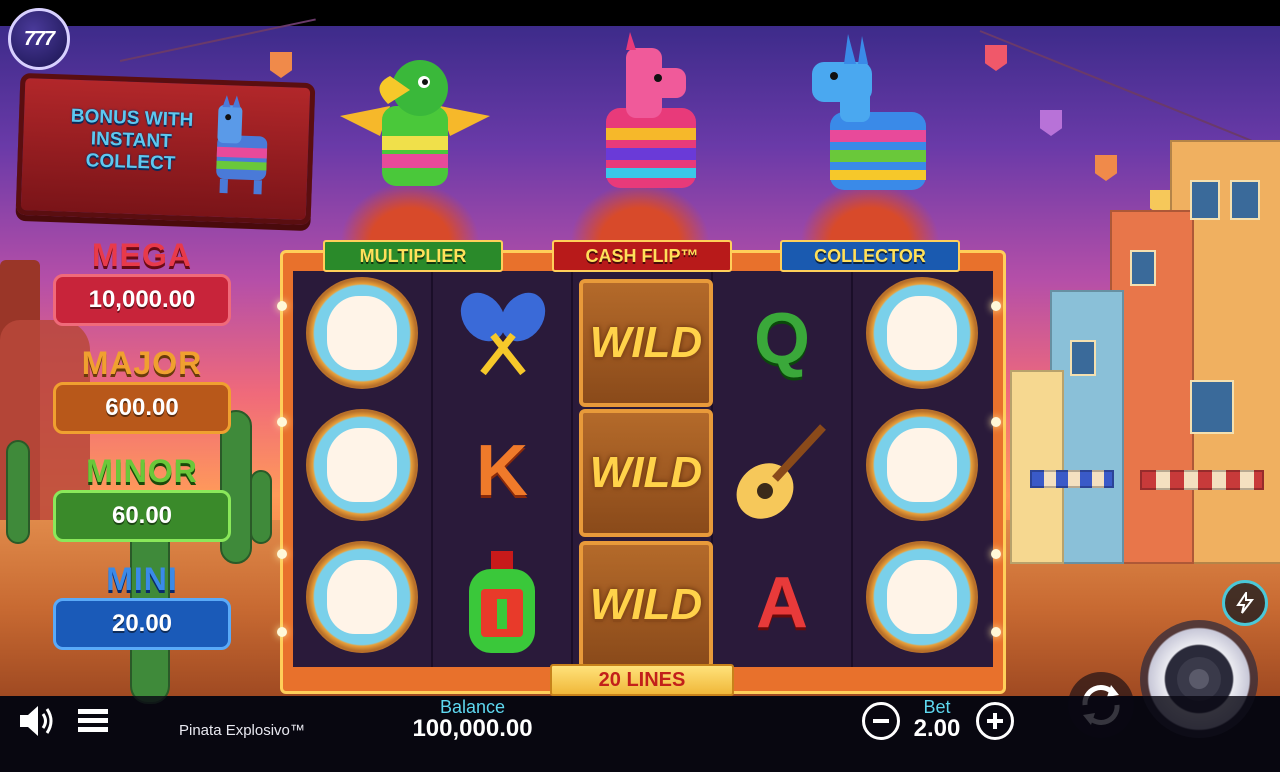 This screenshot has width=1280, height=772. Describe the element at coordinates (870, 256) in the screenshot. I see `feature-collector: COLLECTOR` at that location.